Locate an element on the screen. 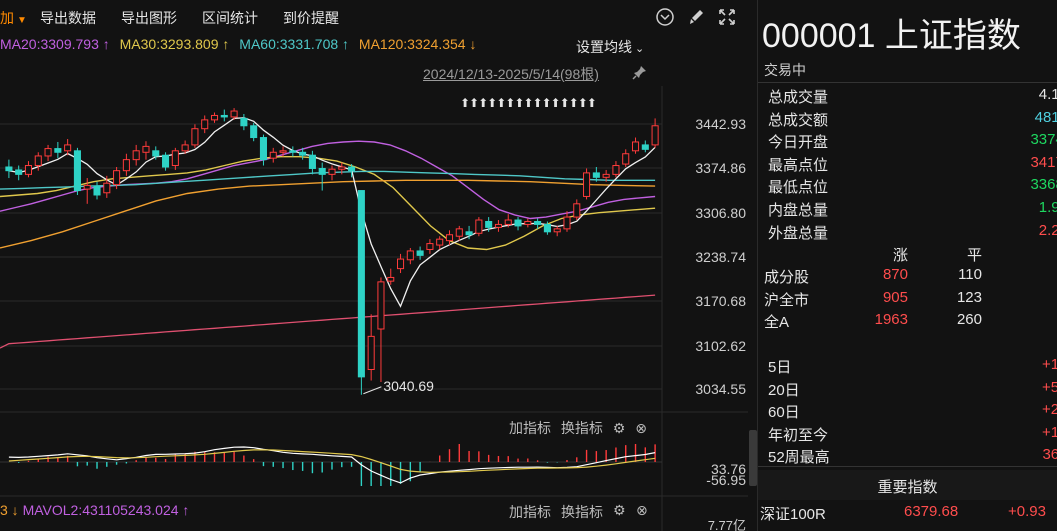  date-range-label: 2024/12/13-2025/5/14(98根) is located at coordinates (511, 74).